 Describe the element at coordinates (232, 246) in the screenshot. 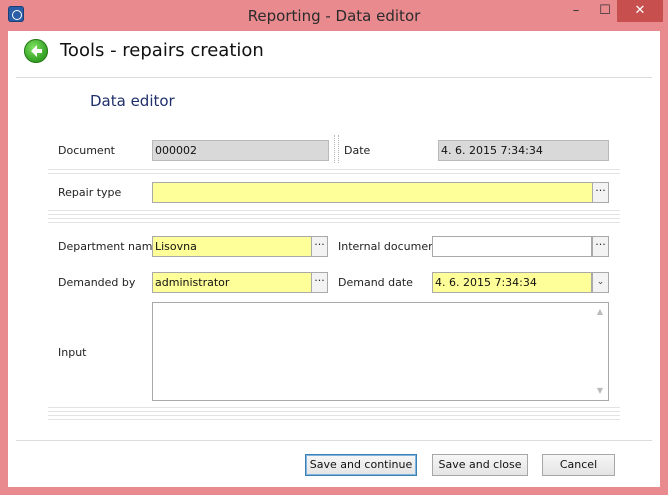

I see `department-field: Lisovna` at that location.